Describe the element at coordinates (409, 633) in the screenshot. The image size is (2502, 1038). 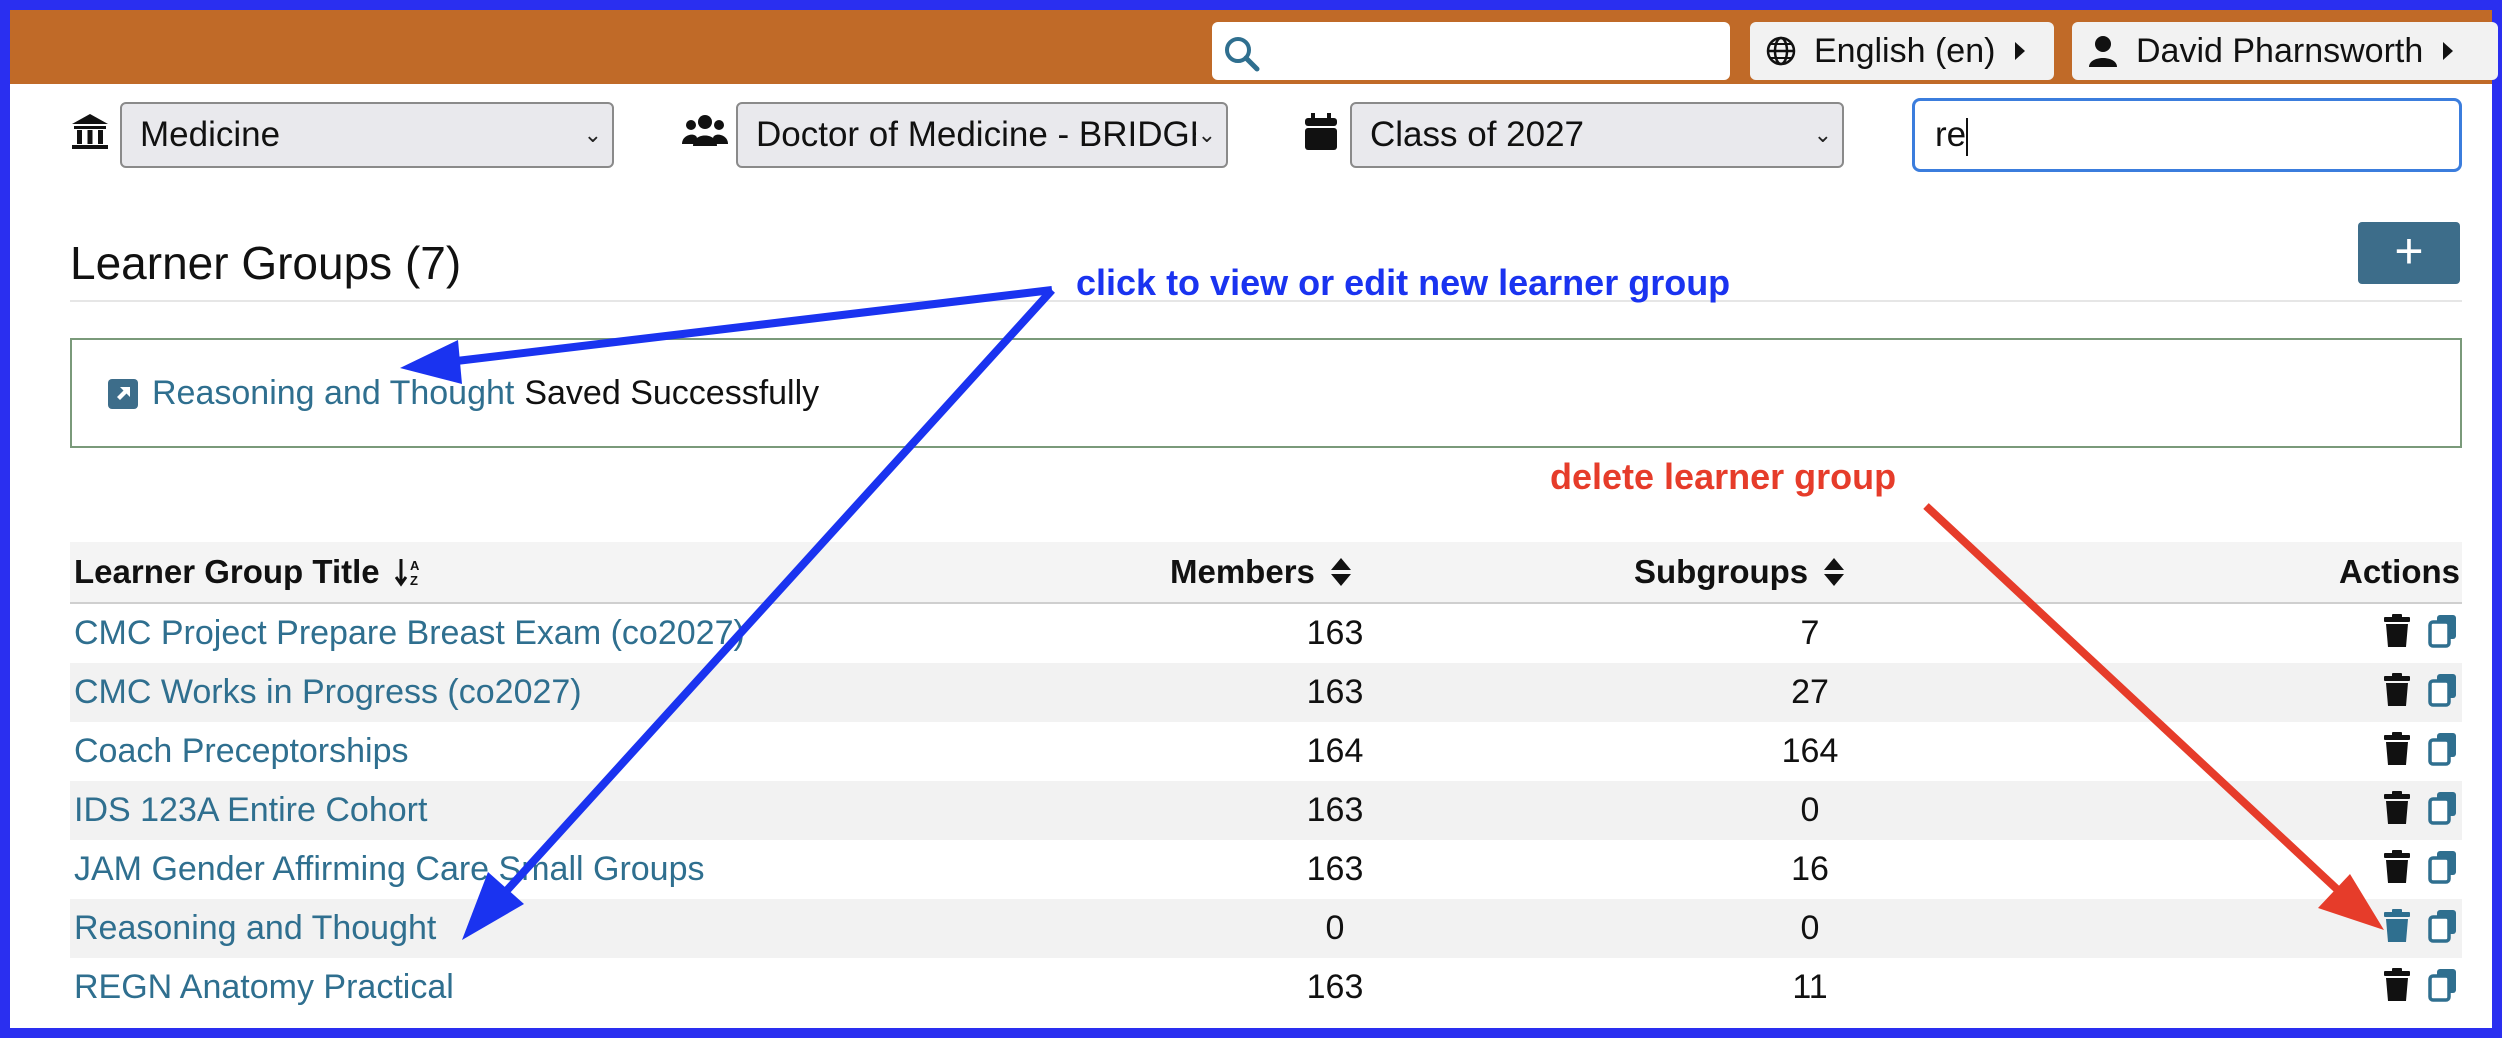
I see `group-title-link: CMC Project Prepare Breast Exam (co2027)` at that location.